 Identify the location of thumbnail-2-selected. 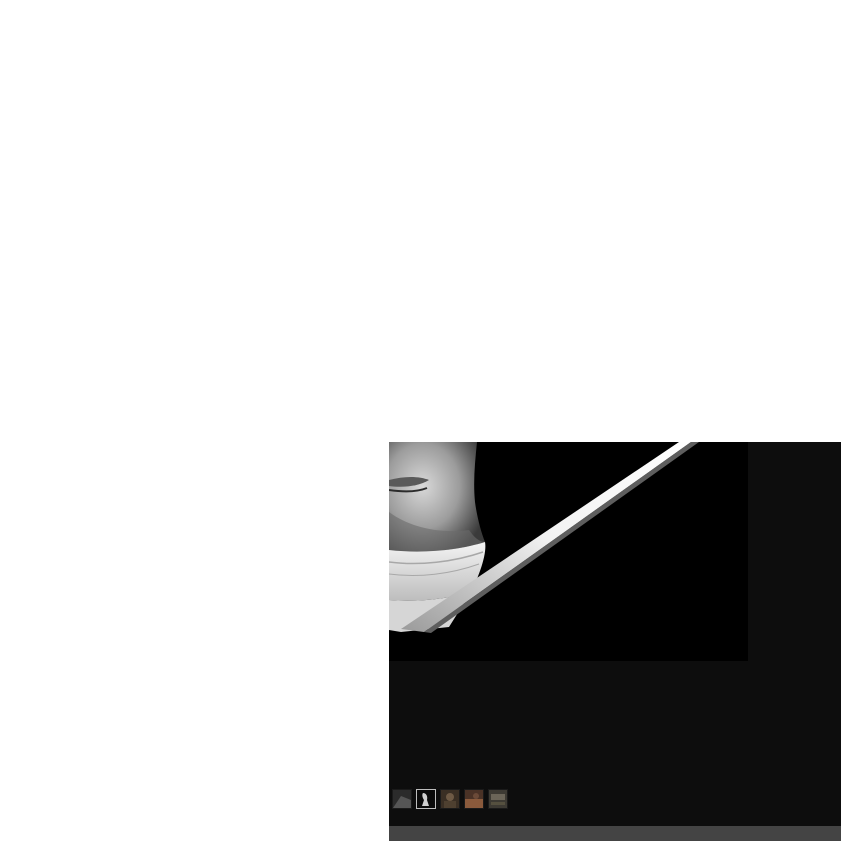
(426, 799).